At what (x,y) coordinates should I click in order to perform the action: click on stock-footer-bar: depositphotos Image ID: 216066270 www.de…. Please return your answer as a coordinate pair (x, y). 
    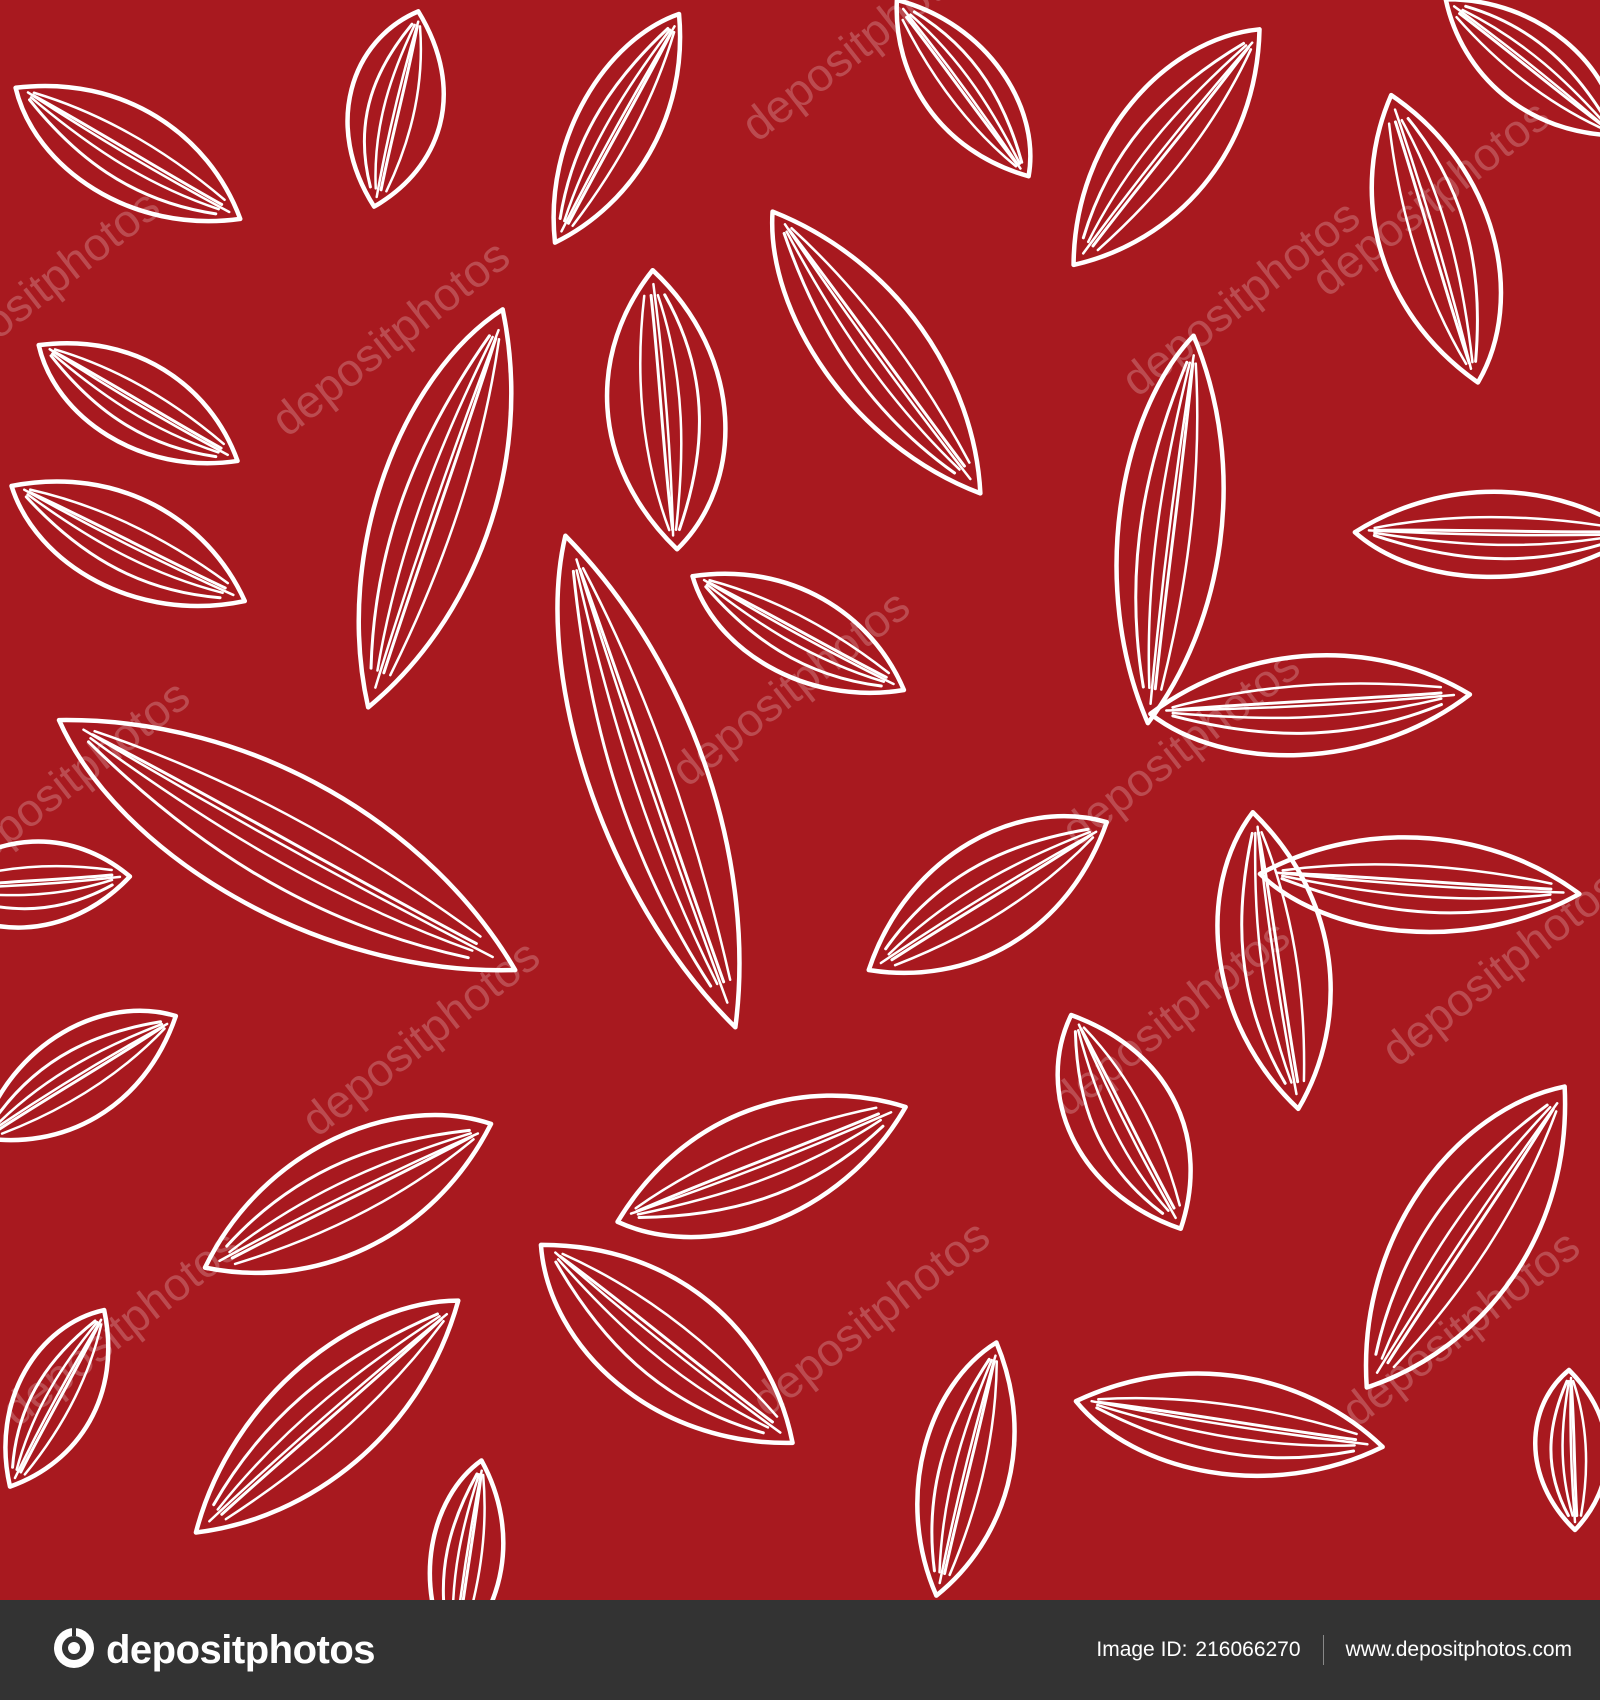
    Looking at the image, I should click on (800, 1650).